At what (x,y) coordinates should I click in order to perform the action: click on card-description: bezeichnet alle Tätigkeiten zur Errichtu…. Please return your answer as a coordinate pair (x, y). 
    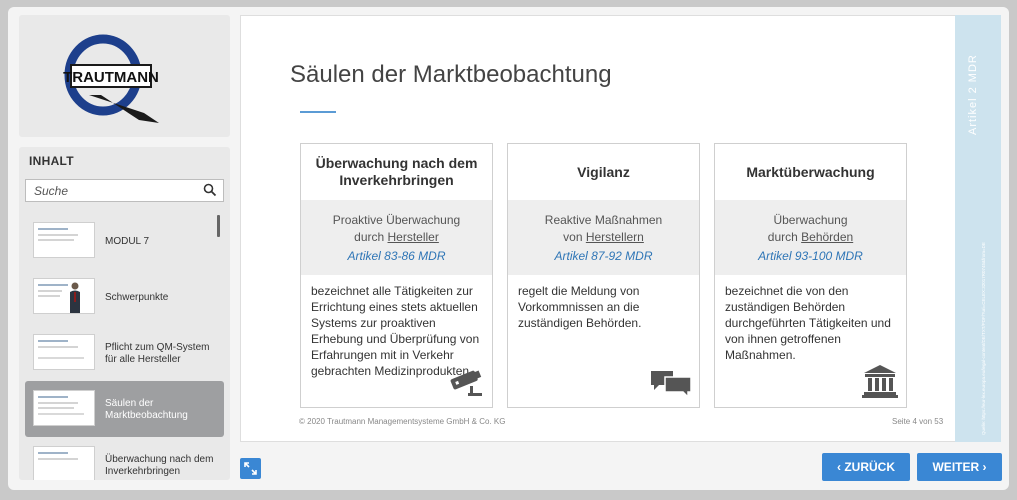
    Looking at the image, I should click on (395, 331).